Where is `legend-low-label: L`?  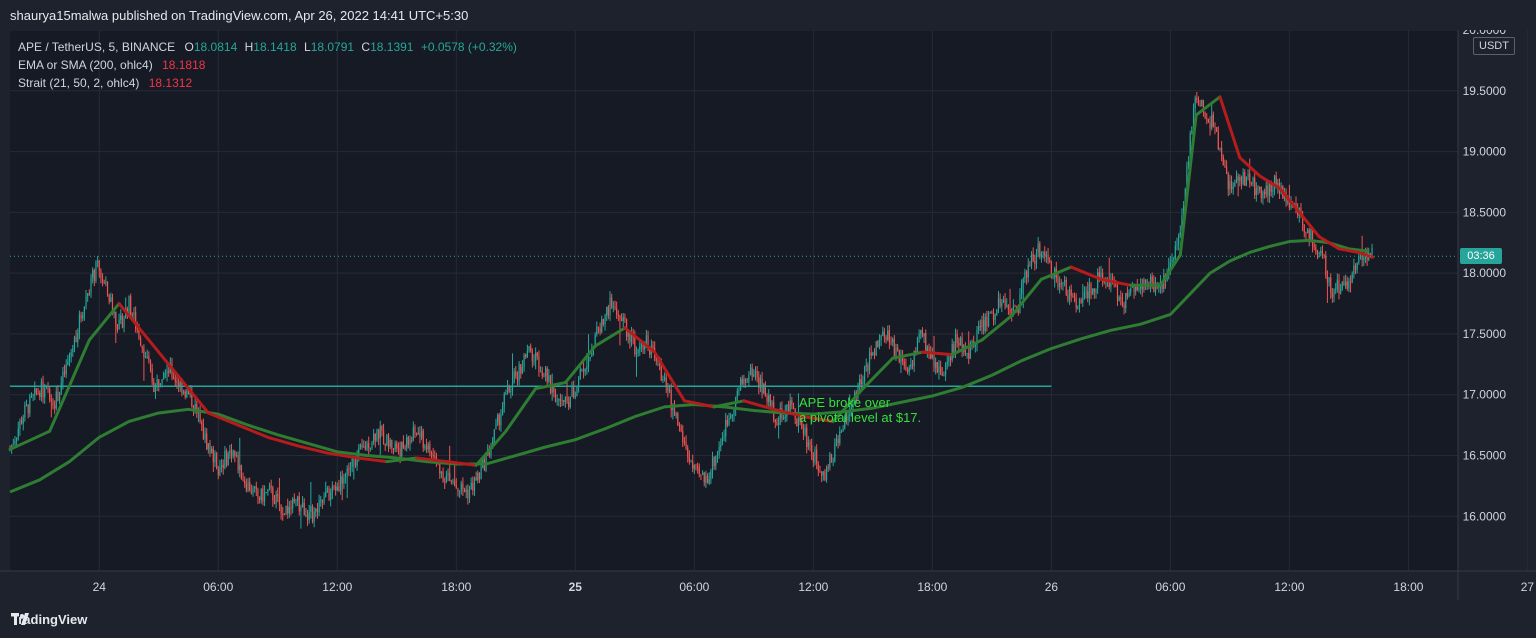 legend-low-label: L is located at coordinates (307, 47).